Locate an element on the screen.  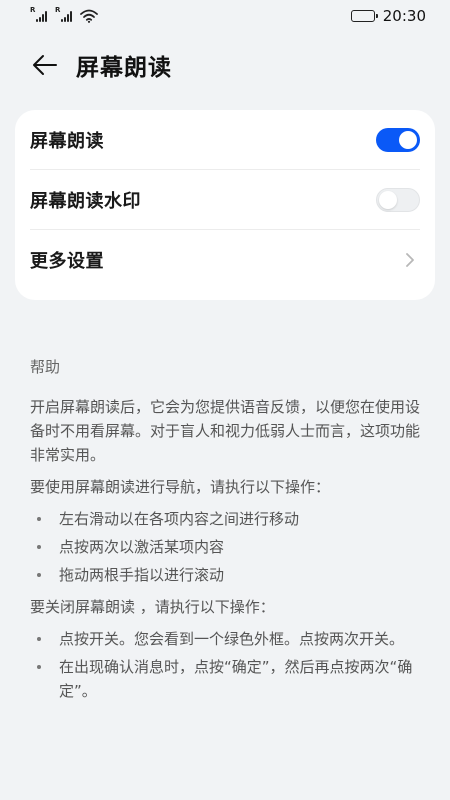
setting-label: 屏幕朗读水印 is located at coordinates (85, 201).